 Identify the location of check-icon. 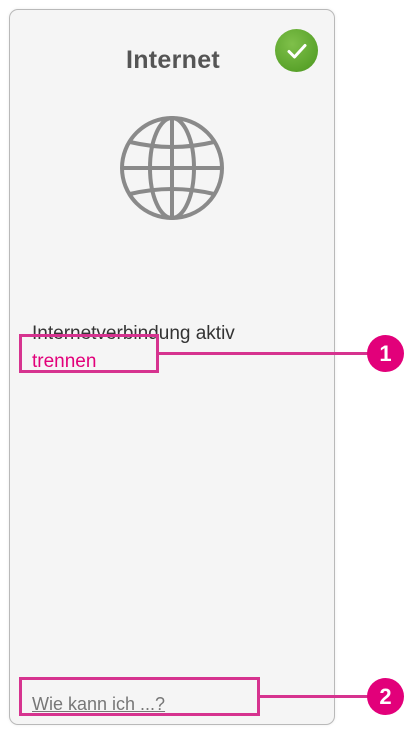
(296, 50).